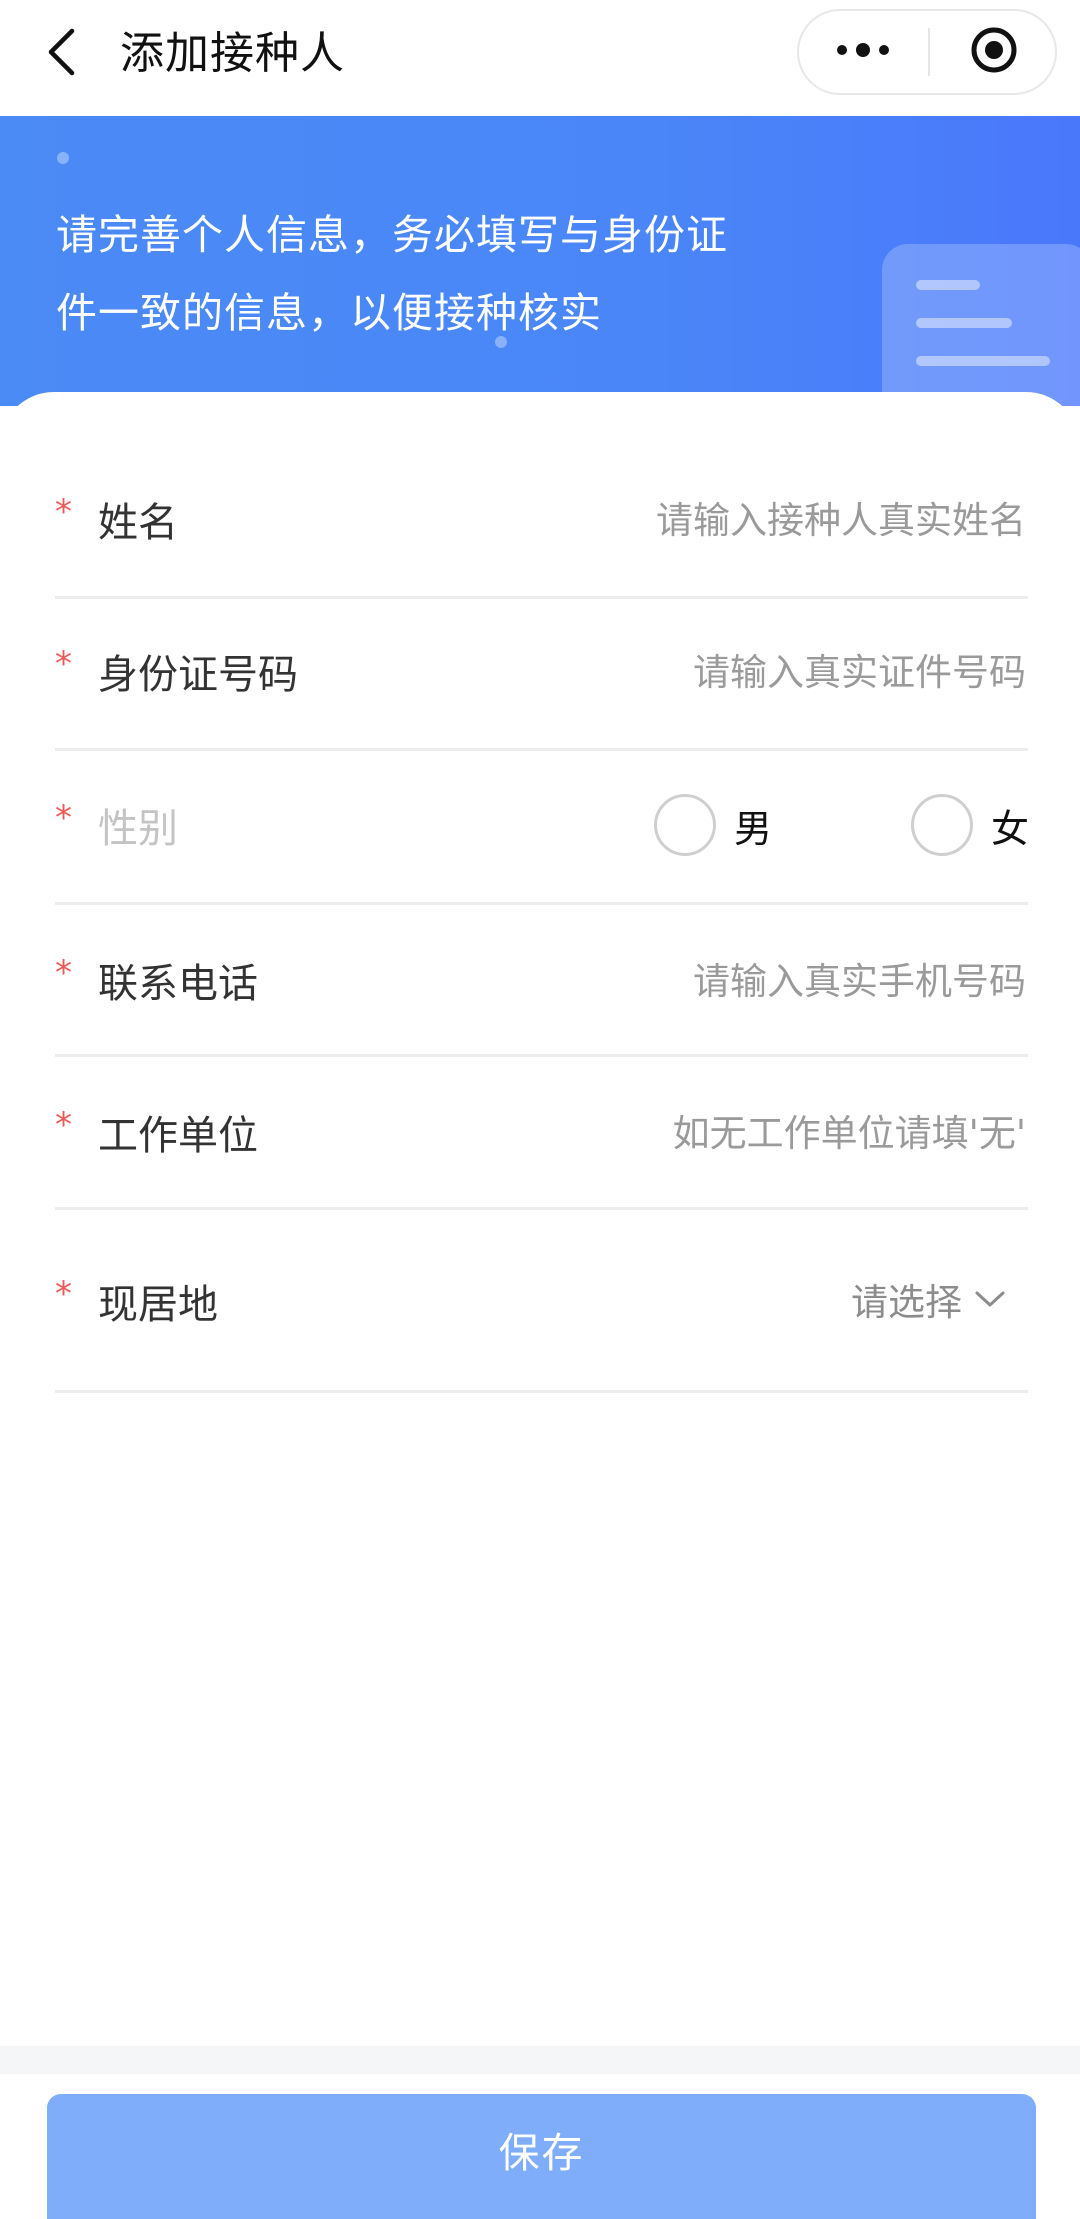 The image size is (1080, 2219). Describe the element at coordinates (158, 1305) in the screenshot. I see `residence-label: 现居地` at that location.